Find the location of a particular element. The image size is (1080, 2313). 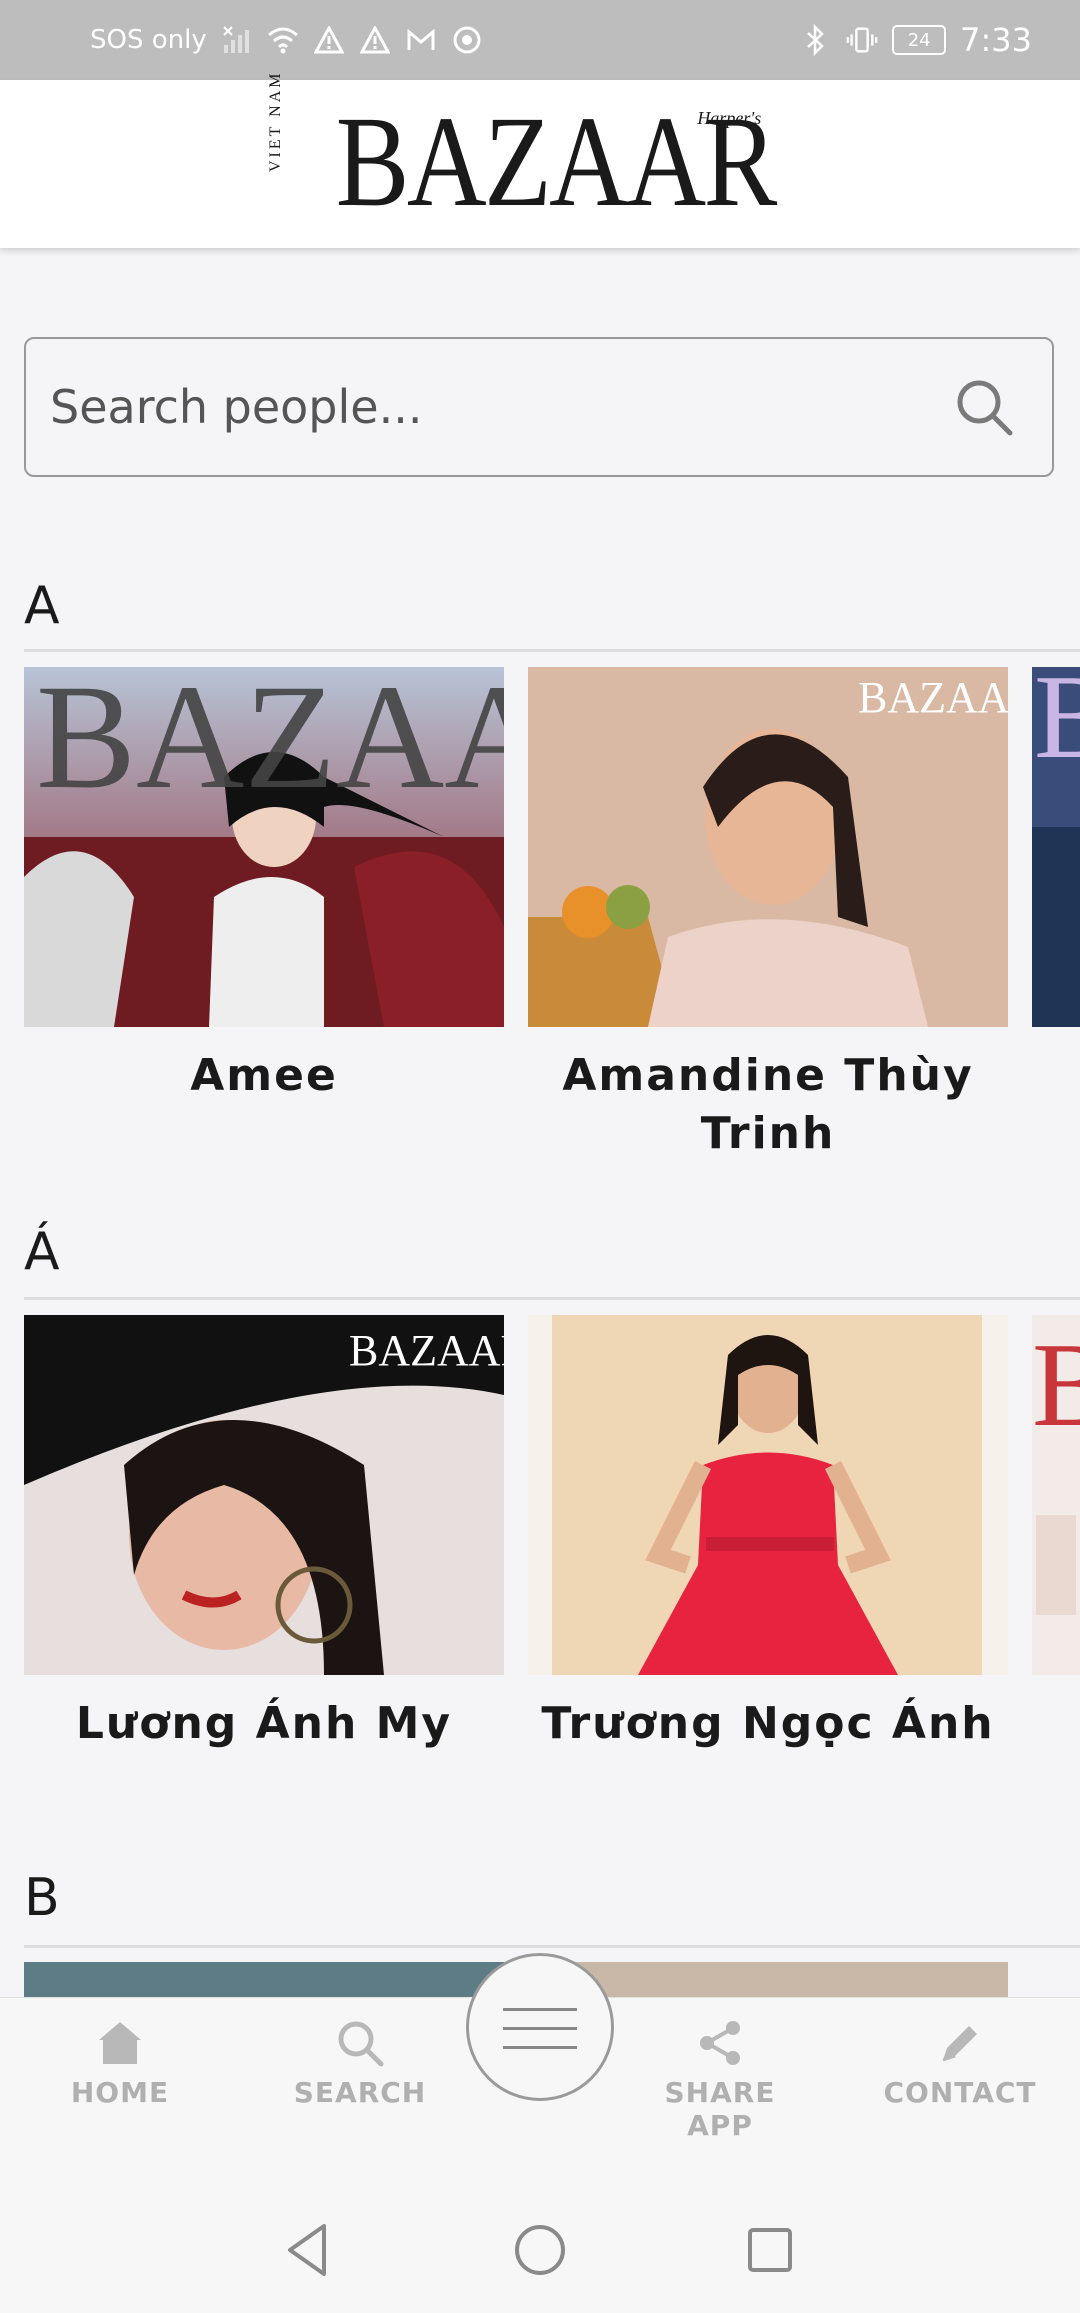

app-header: VIET NAM Harper's BAZAAR is located at coordinates (540, 159).